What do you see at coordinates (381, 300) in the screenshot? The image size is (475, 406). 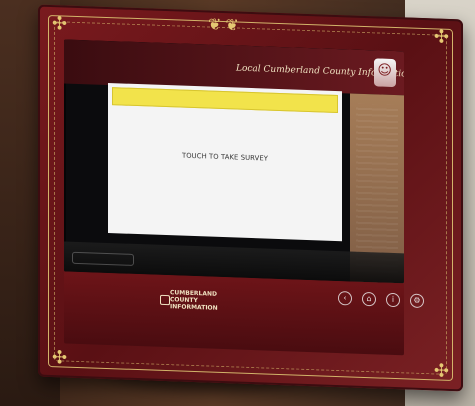 I see `kiosk-controls: ‹ ⌂ i ⚙` at bounding box center [381, 300].